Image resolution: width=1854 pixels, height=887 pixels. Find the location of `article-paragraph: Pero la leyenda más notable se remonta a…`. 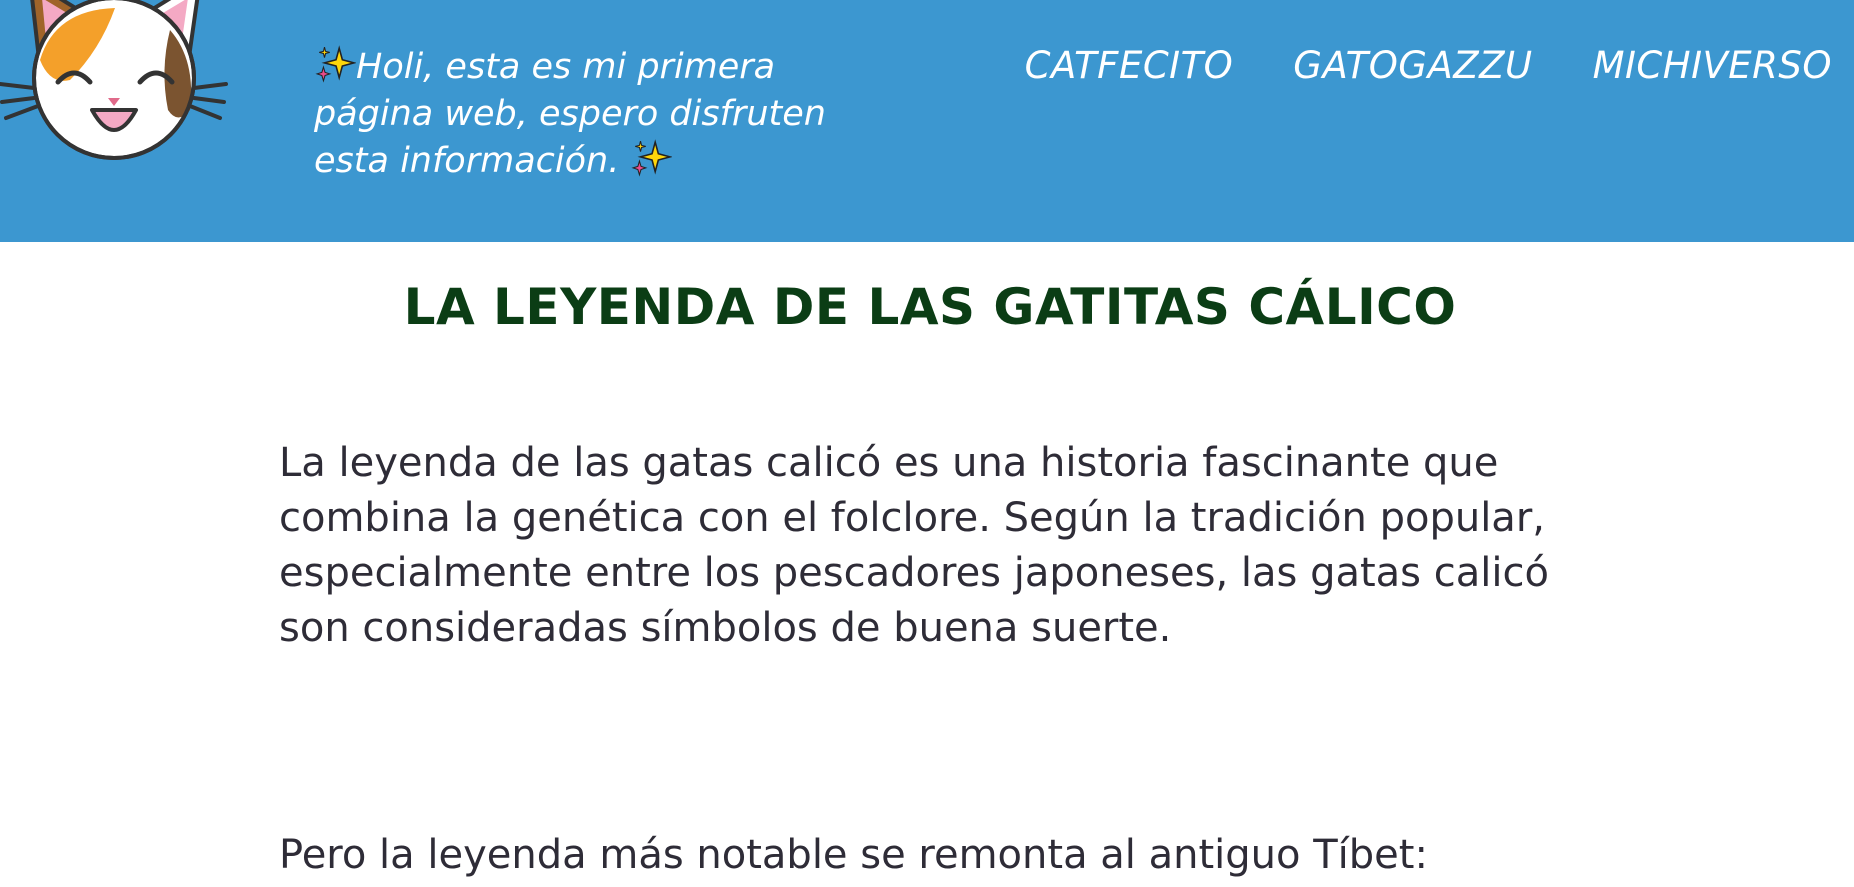

article-paragraph: Pero la leyenda más notable se remonta a… is located at coordinates (853, 855).